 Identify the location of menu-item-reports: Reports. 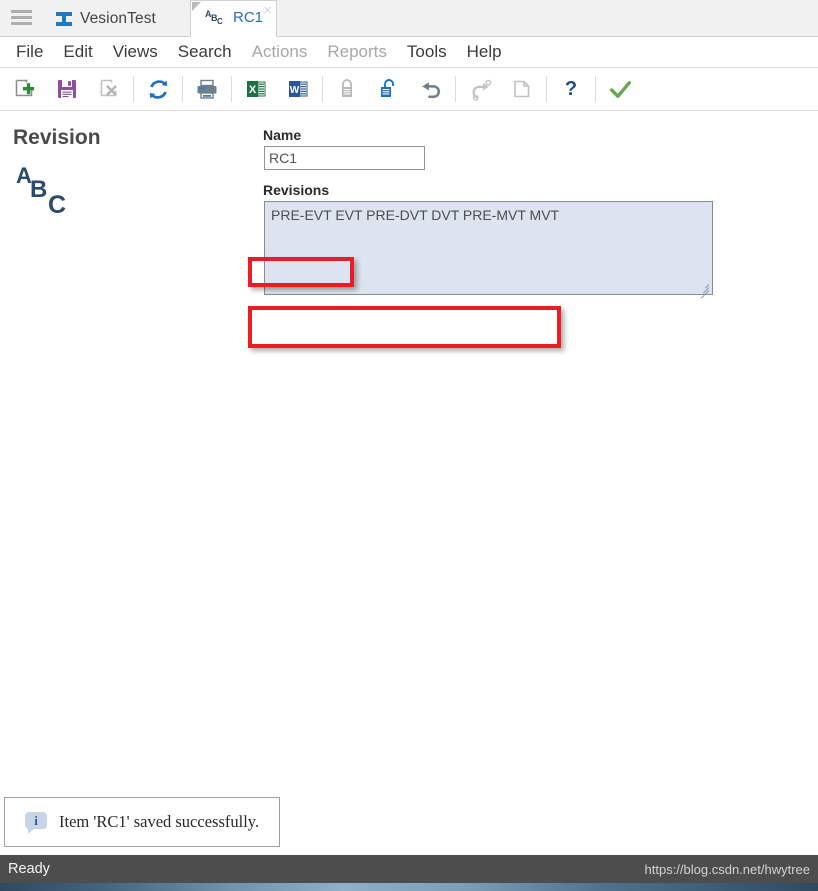
(357, 51).